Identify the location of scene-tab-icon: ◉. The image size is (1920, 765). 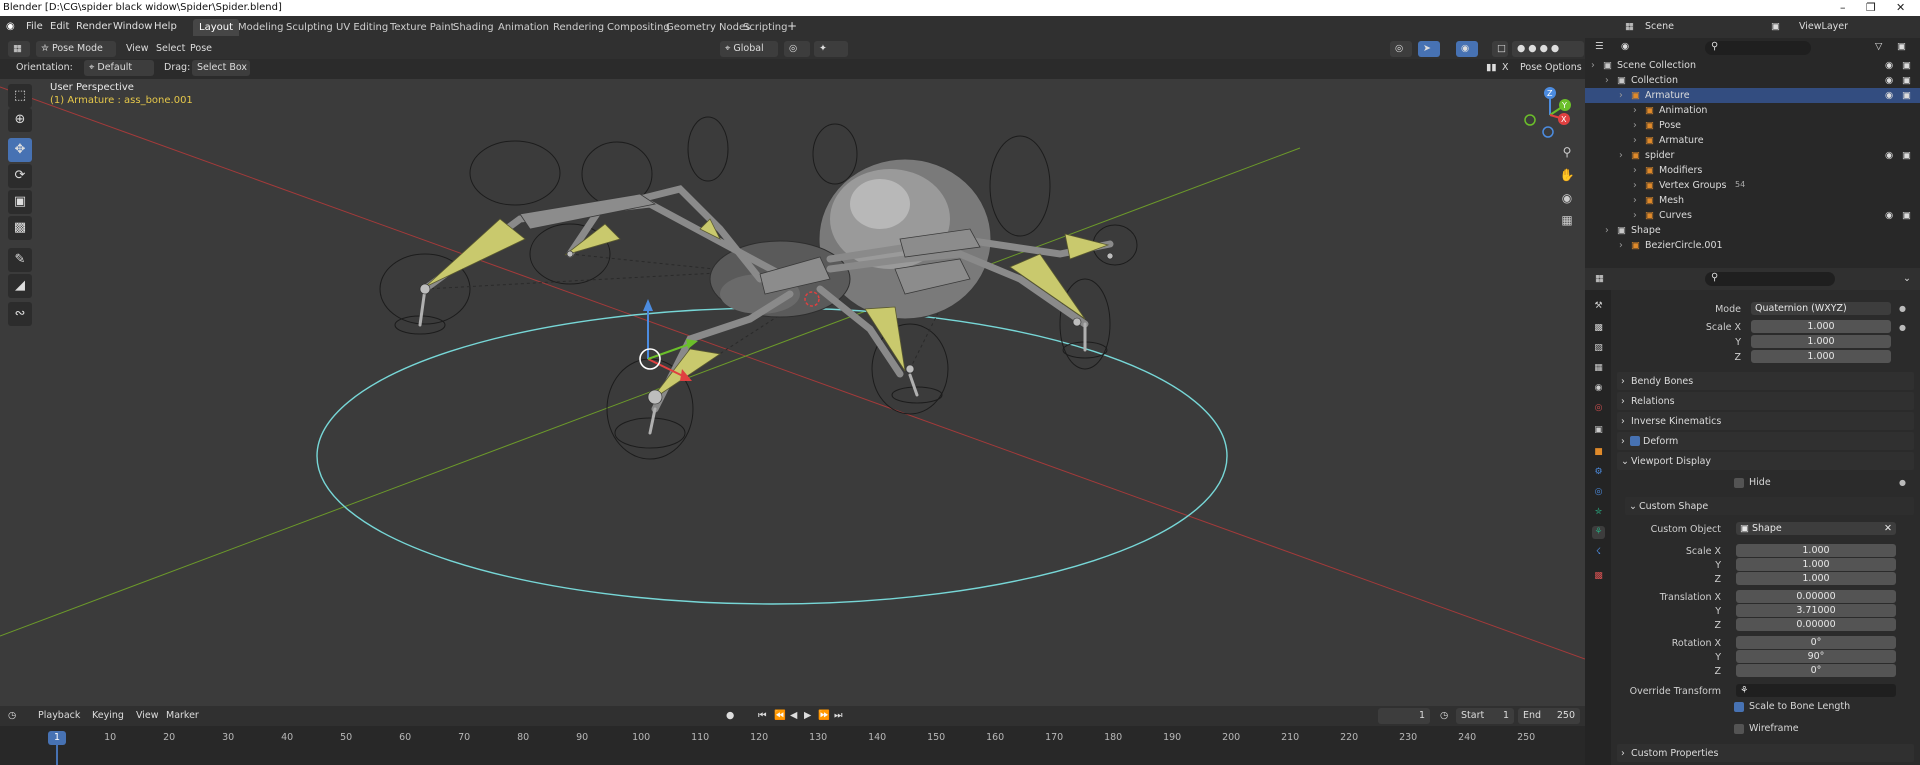
(1598, 388).